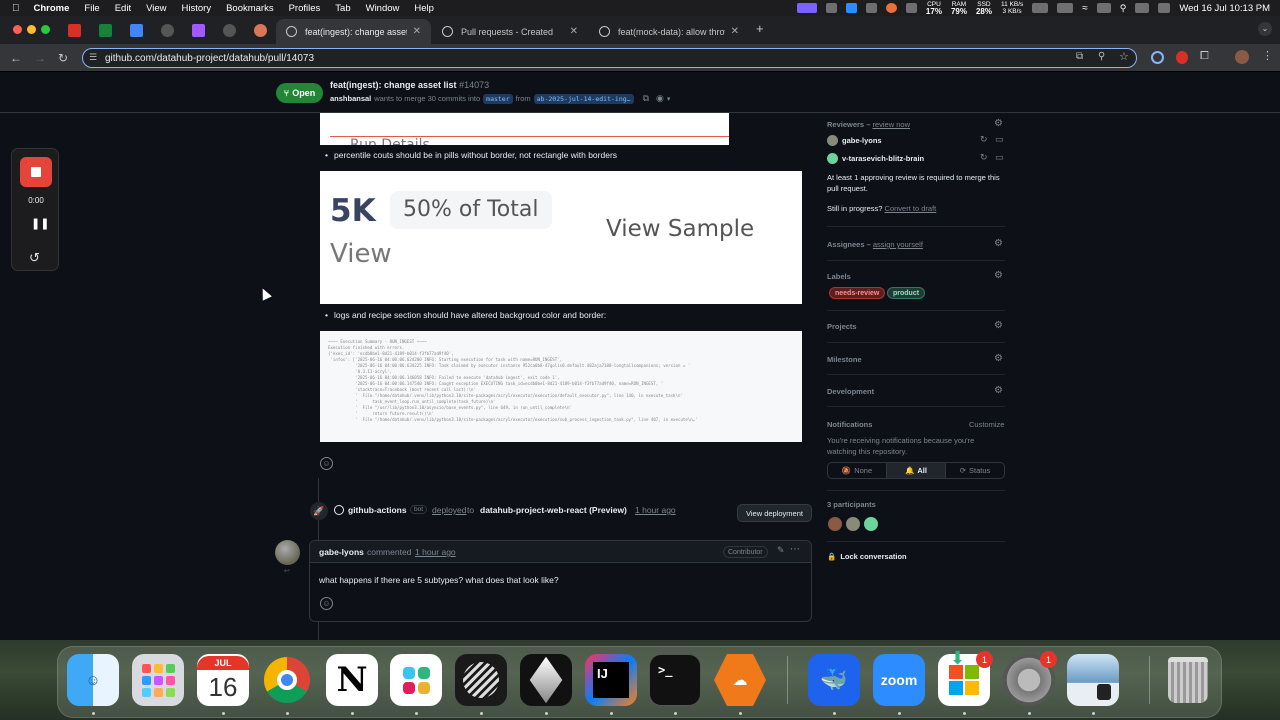 Image resolution: width=1280 pixels, height=720 pixels. What do you see at coordinates (857, 293) in the screenshot?
I see `label-needs-review: needs-review` at bounding box center [857, 293].